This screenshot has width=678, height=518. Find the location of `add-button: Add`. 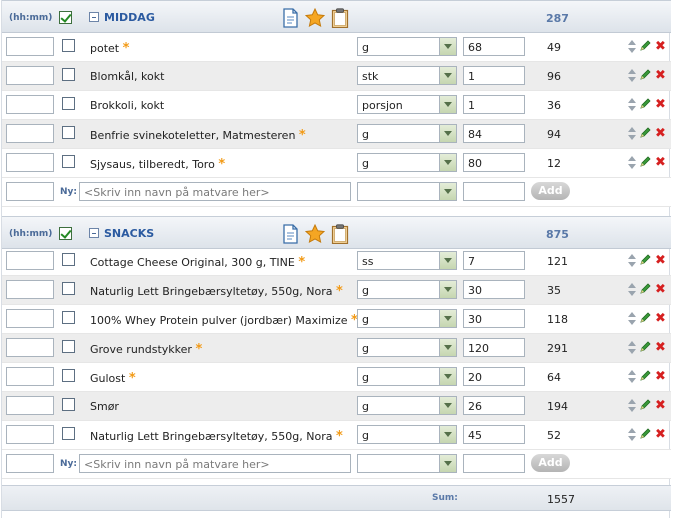

add-button: Add is located at coordinates (550, 191).